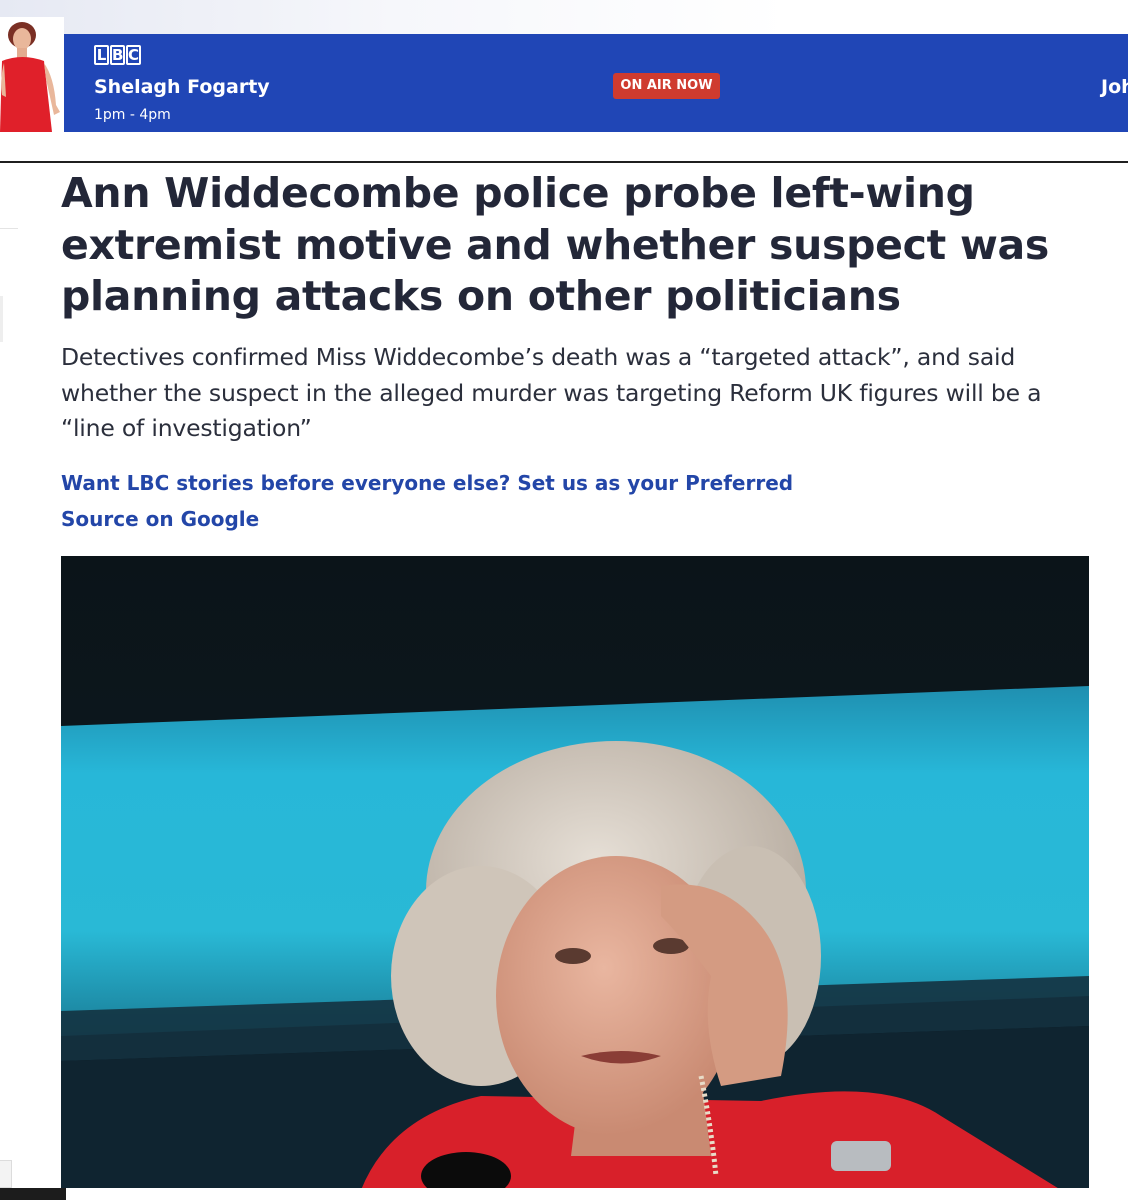 The image size is (1128, 1200). What do you see at coordinates (6, 1174) in the screenshot?
I see `bottom-left-tab` at bounding box center [6, 1174].